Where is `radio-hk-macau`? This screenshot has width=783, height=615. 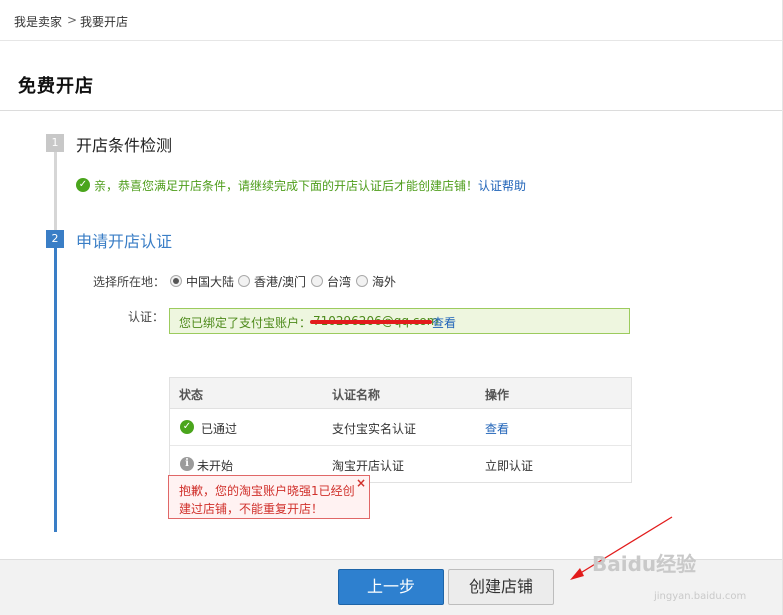 radio-hk-macau is located at coordinates (244, 281).